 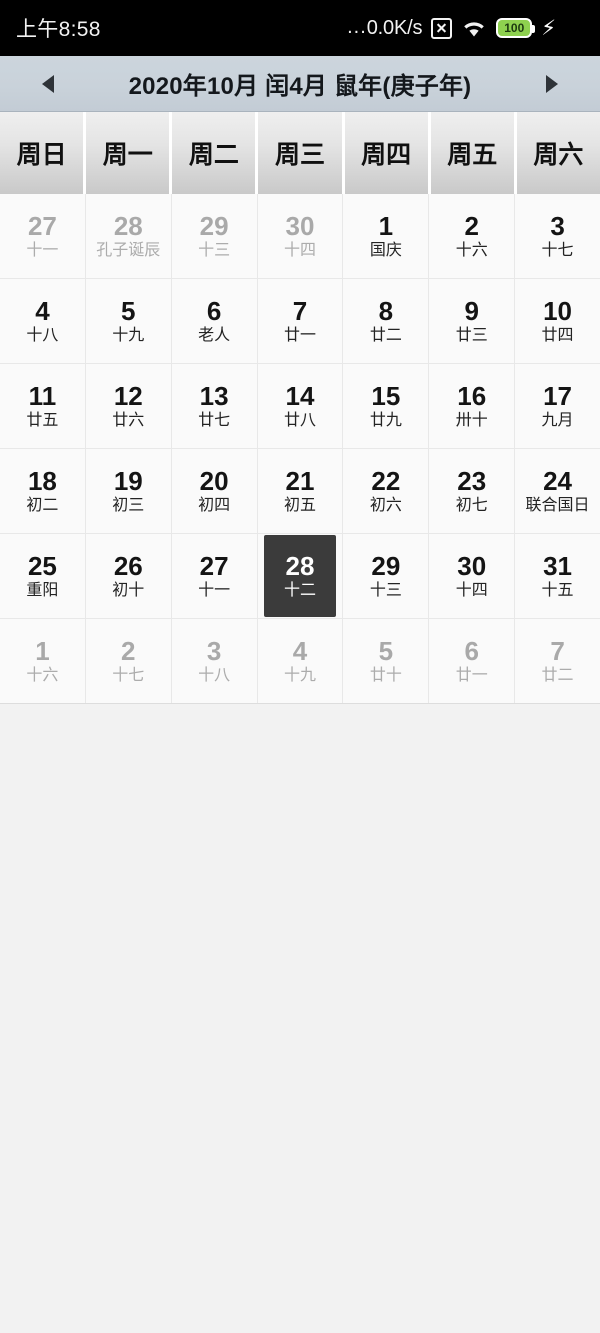 I want to click on day-inner: 19 初三, so click(x=128, y=491).